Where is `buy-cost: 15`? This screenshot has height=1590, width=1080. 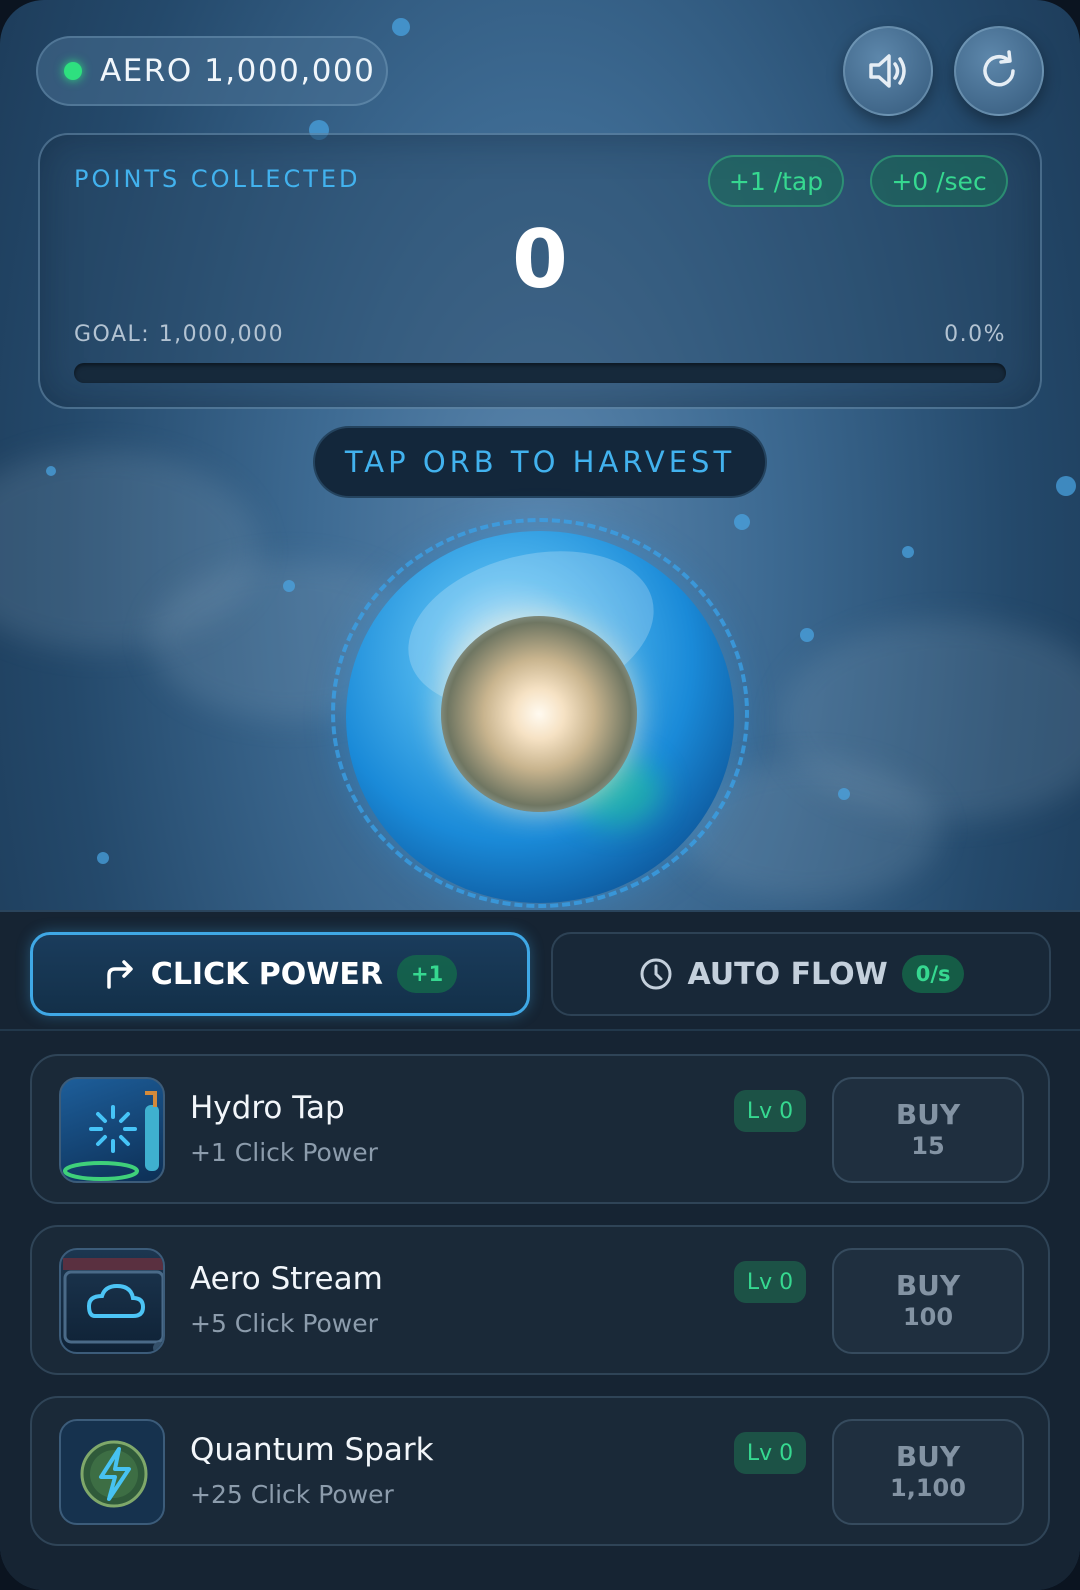
buy-cost: 15 is located at coordinates (928, 1146).